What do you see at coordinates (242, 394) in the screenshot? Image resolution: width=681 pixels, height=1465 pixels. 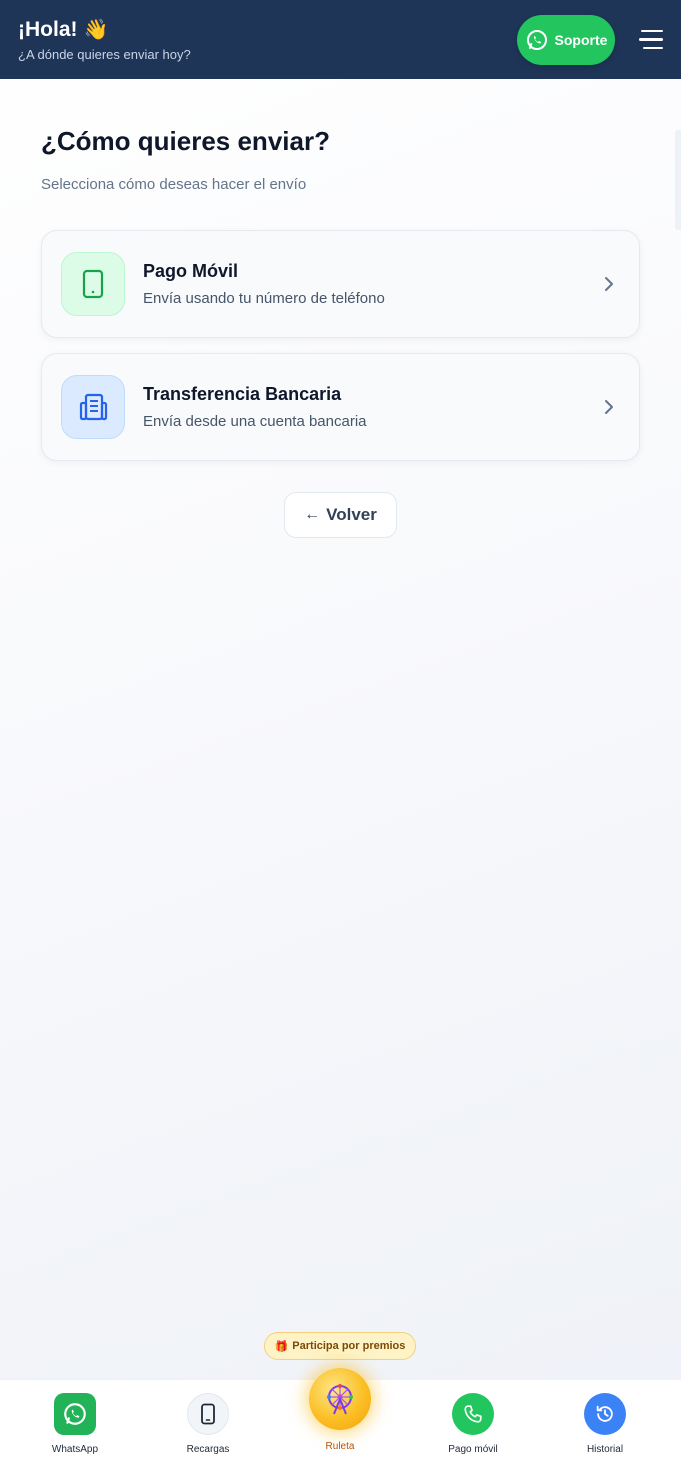 I see `option-title: Transferencia Bancaria` at bounding box center [242, 394].